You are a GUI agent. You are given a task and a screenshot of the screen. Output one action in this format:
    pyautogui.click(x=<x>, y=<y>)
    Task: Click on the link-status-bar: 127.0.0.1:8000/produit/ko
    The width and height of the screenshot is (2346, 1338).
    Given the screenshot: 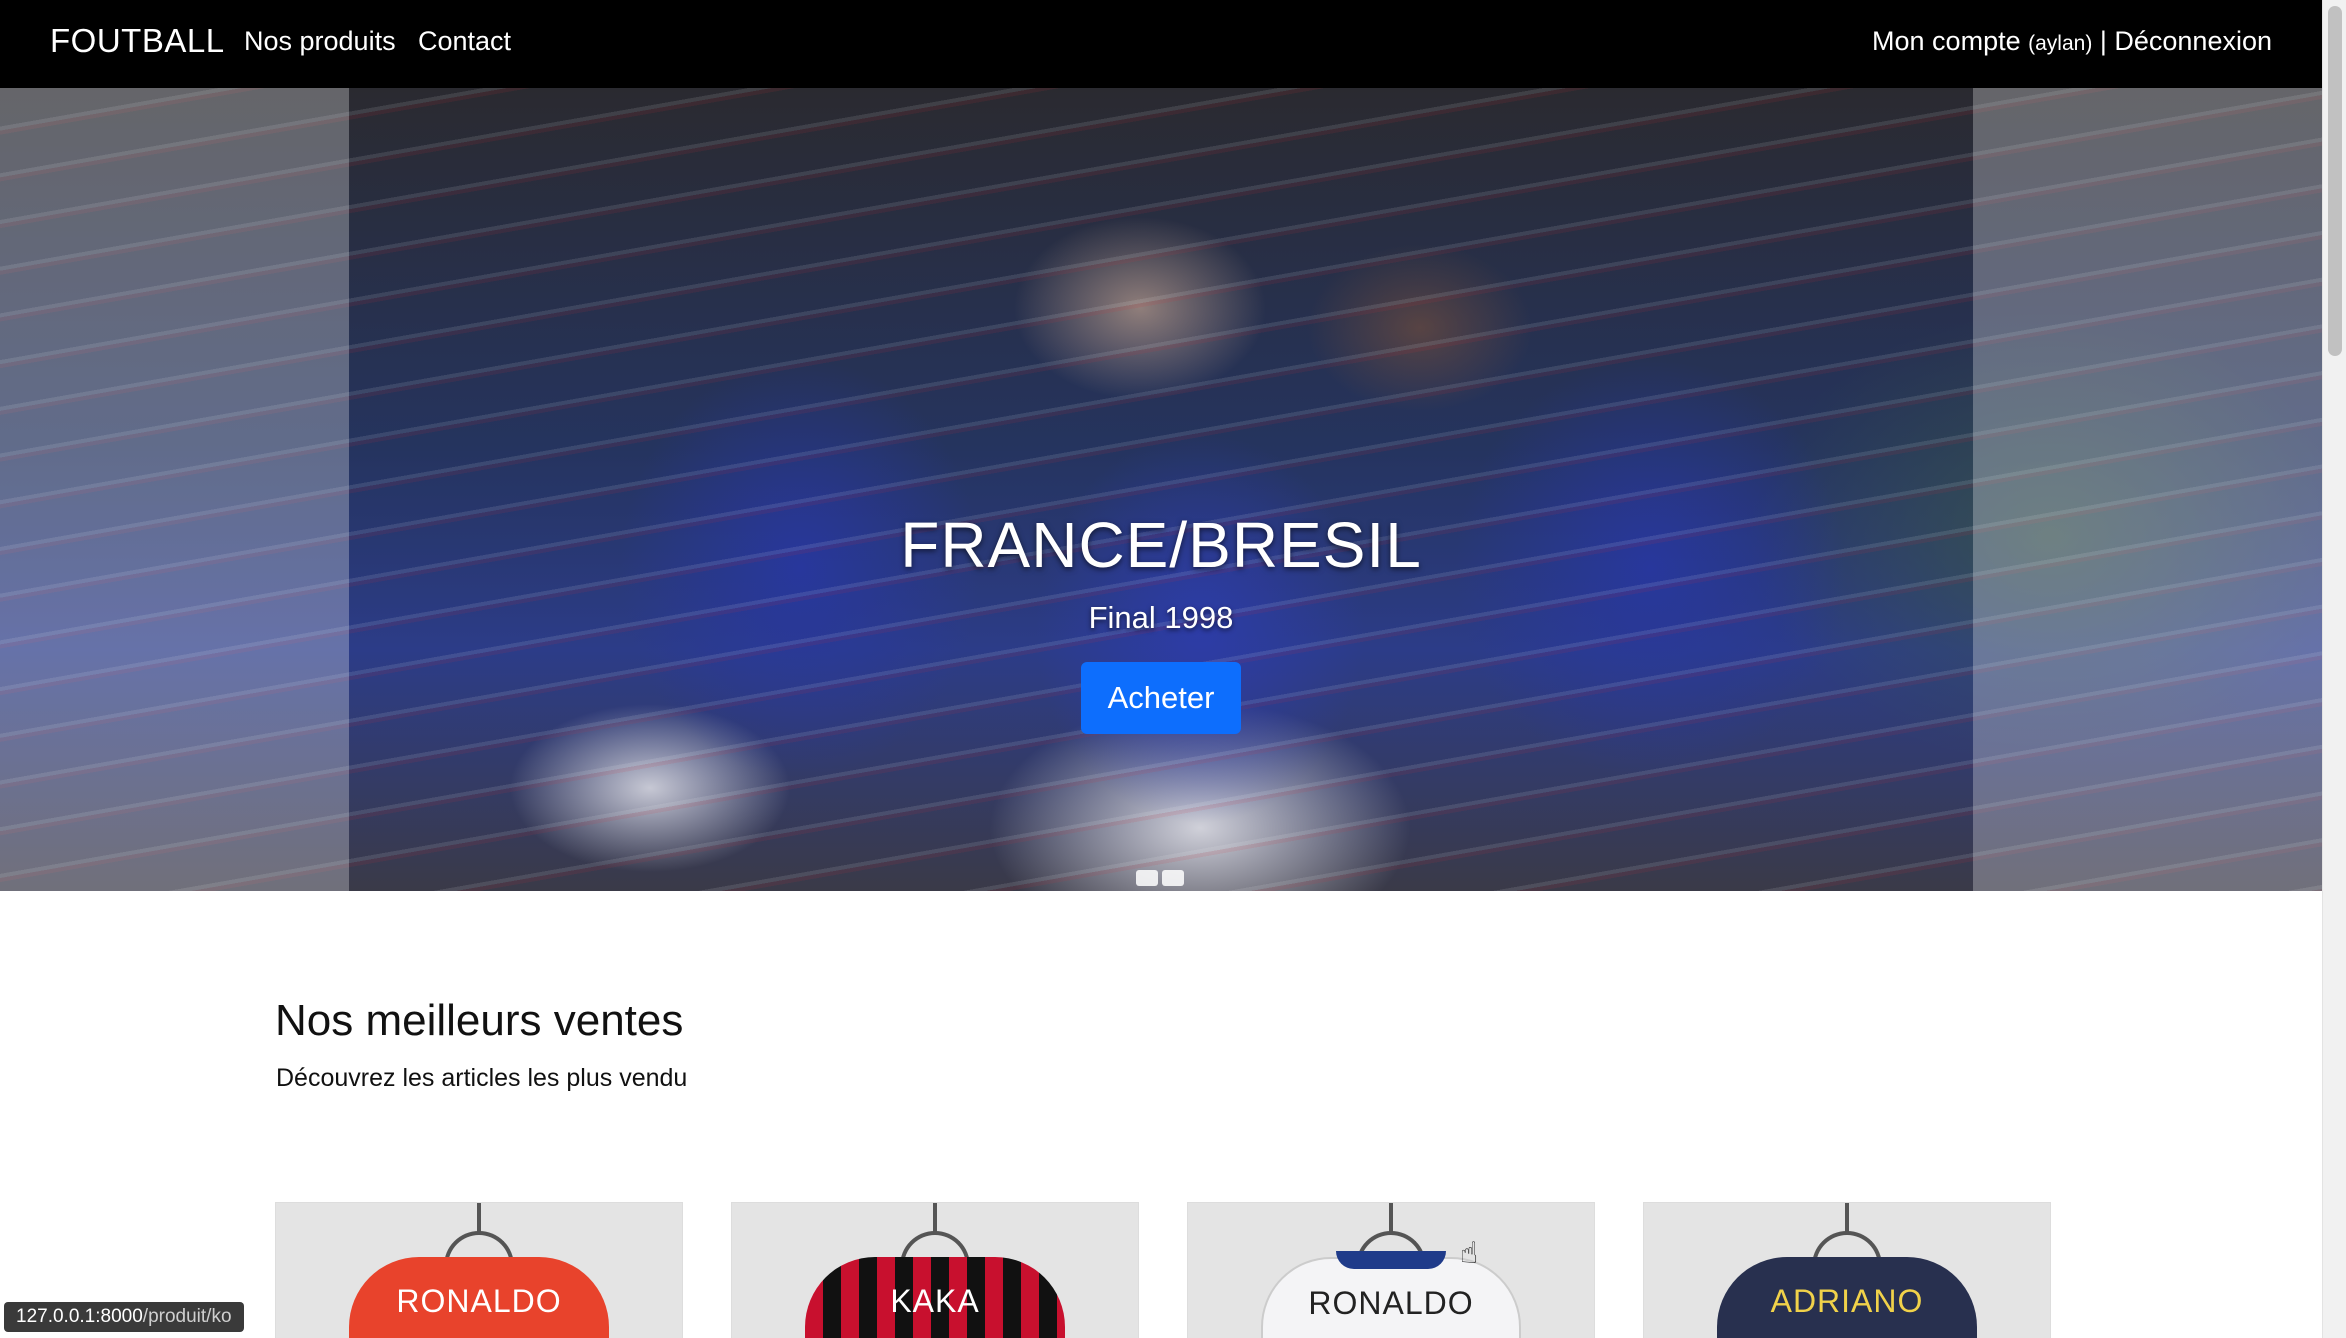 What is the action you would take?
    pyautogui.click(x=124, y=1317)
    